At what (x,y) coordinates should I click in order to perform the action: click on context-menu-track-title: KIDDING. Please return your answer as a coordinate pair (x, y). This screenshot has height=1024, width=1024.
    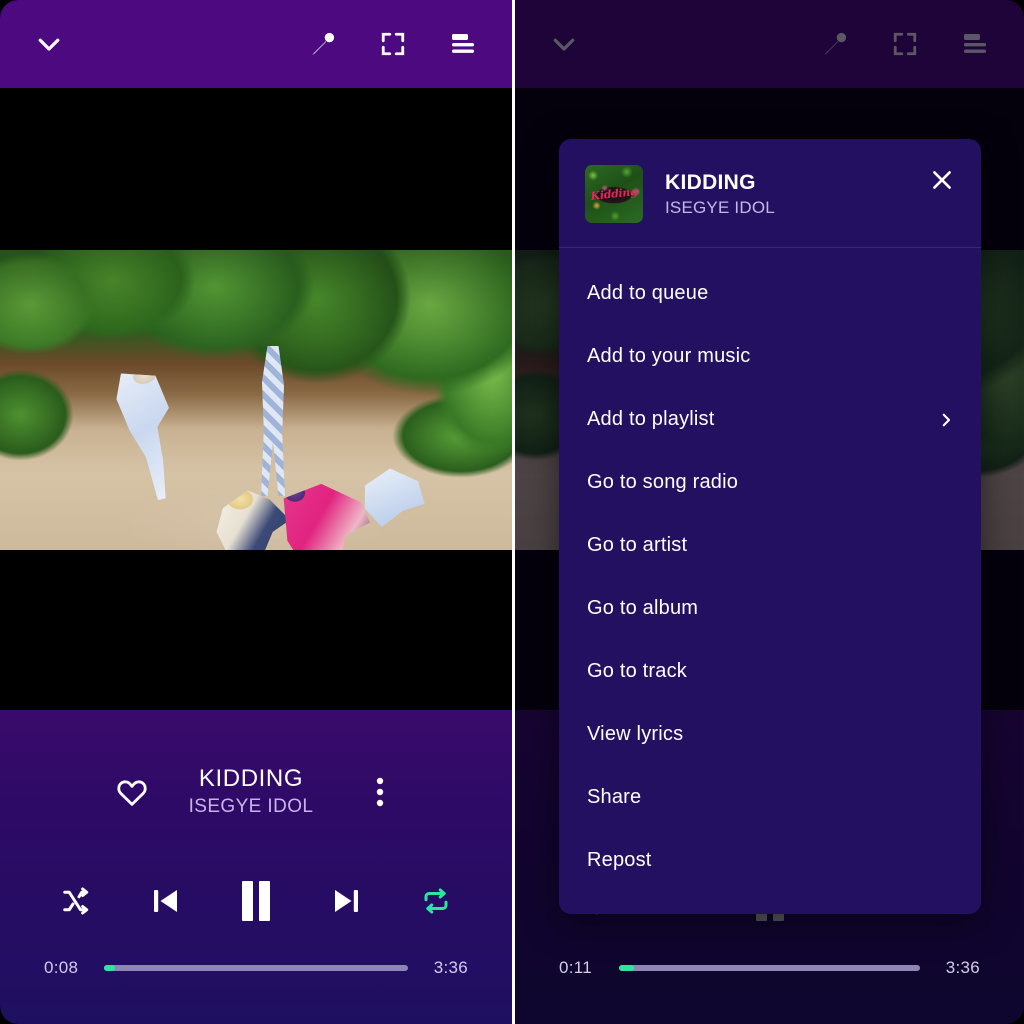
    Looking at the image, I should click on (710, 182).